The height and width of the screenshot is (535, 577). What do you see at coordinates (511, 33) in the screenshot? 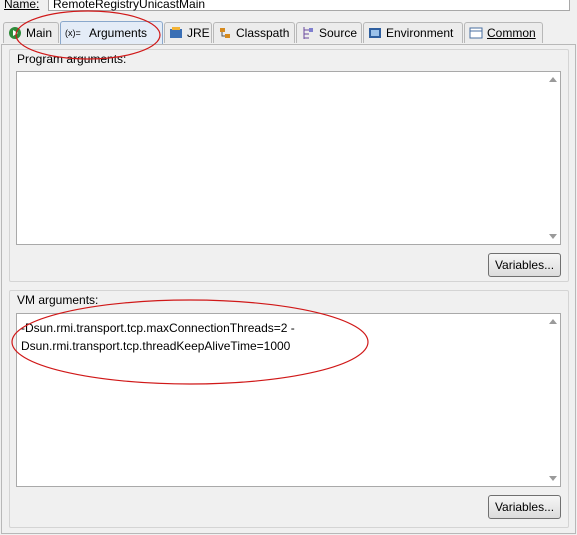
I see `tab-label-common: Common` at bounding box center [511, 33].